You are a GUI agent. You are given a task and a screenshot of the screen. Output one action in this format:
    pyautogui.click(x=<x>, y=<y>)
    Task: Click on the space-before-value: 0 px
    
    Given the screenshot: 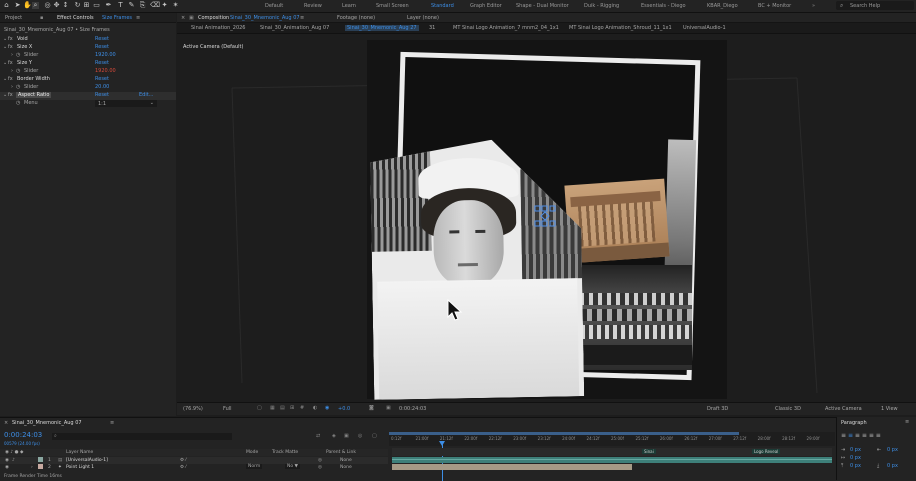 What is the action you would take?
    pyautogui.click(x=855, y=466)
    